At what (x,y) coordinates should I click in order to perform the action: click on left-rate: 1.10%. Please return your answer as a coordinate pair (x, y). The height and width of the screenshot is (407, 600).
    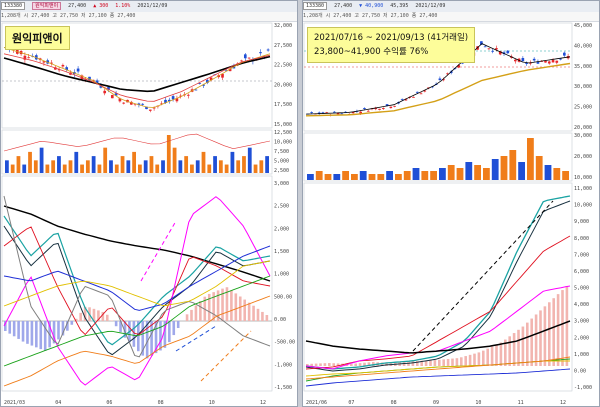
    Looking at the image, I should click on (123, 6).